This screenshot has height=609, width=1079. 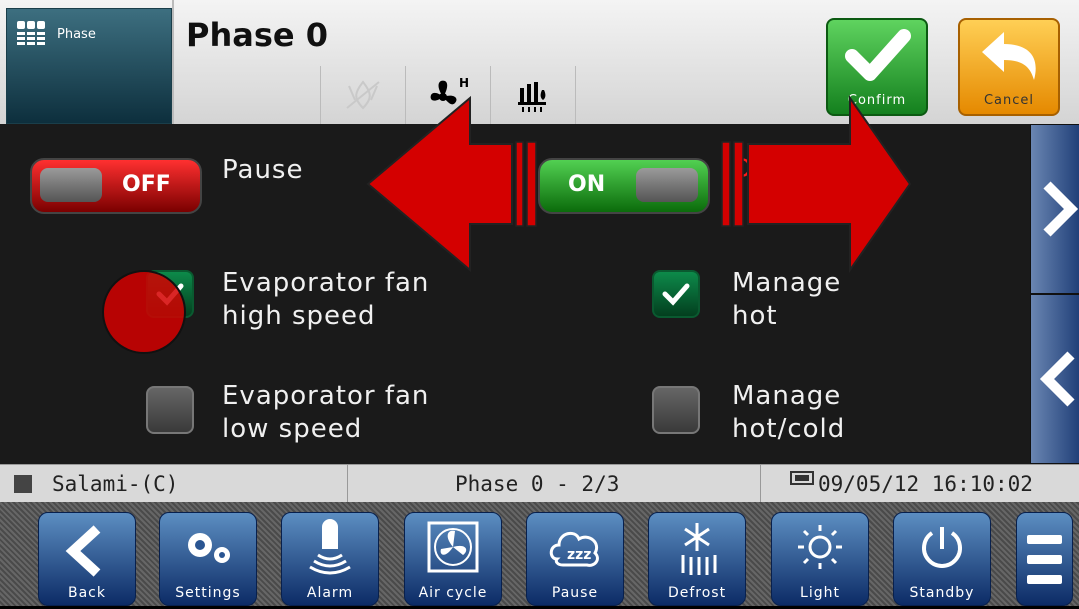 What do you see at coordinates (330, 547) in the screenshot?
I see `bell-icon` at bounding box center [330, 547].